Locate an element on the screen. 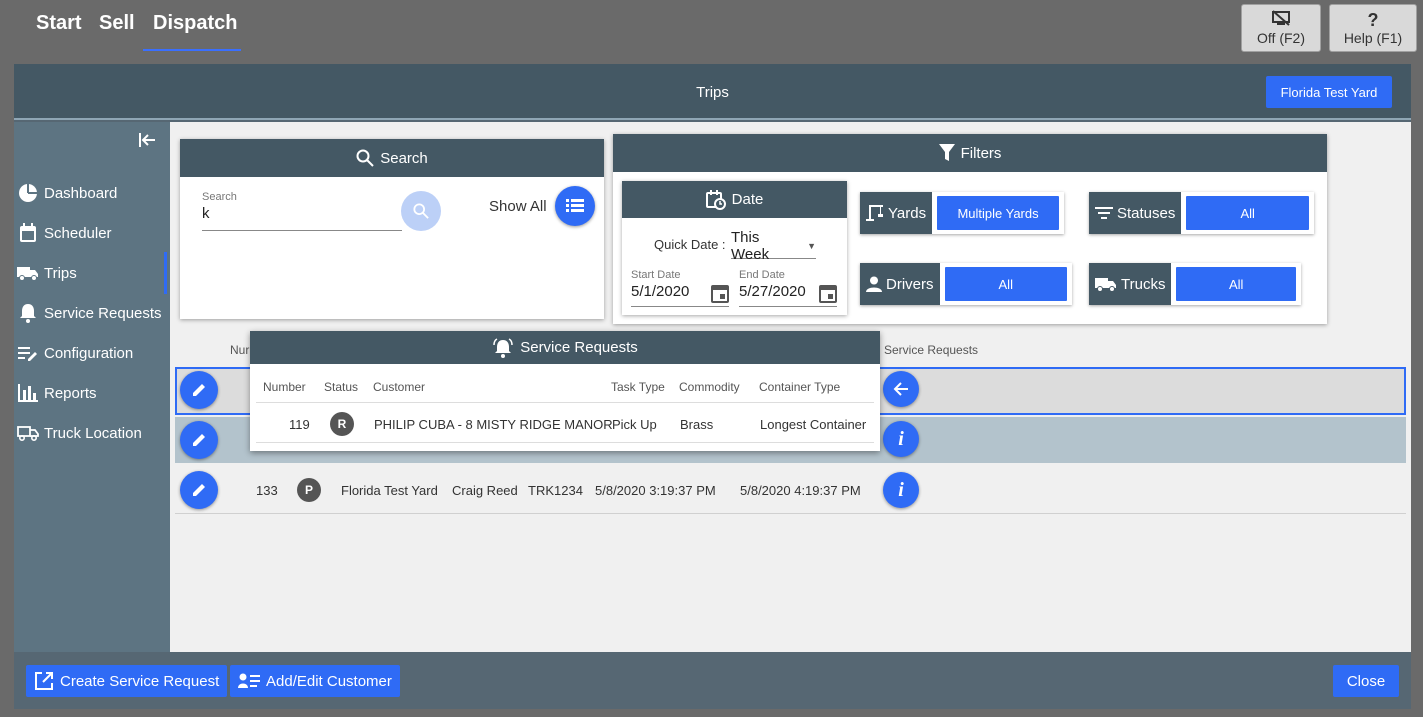 Image resolution: width=1423 pixels, height=717 pixels. sidebar-item-configuration: Configuration is located at coordinates (75, 353).